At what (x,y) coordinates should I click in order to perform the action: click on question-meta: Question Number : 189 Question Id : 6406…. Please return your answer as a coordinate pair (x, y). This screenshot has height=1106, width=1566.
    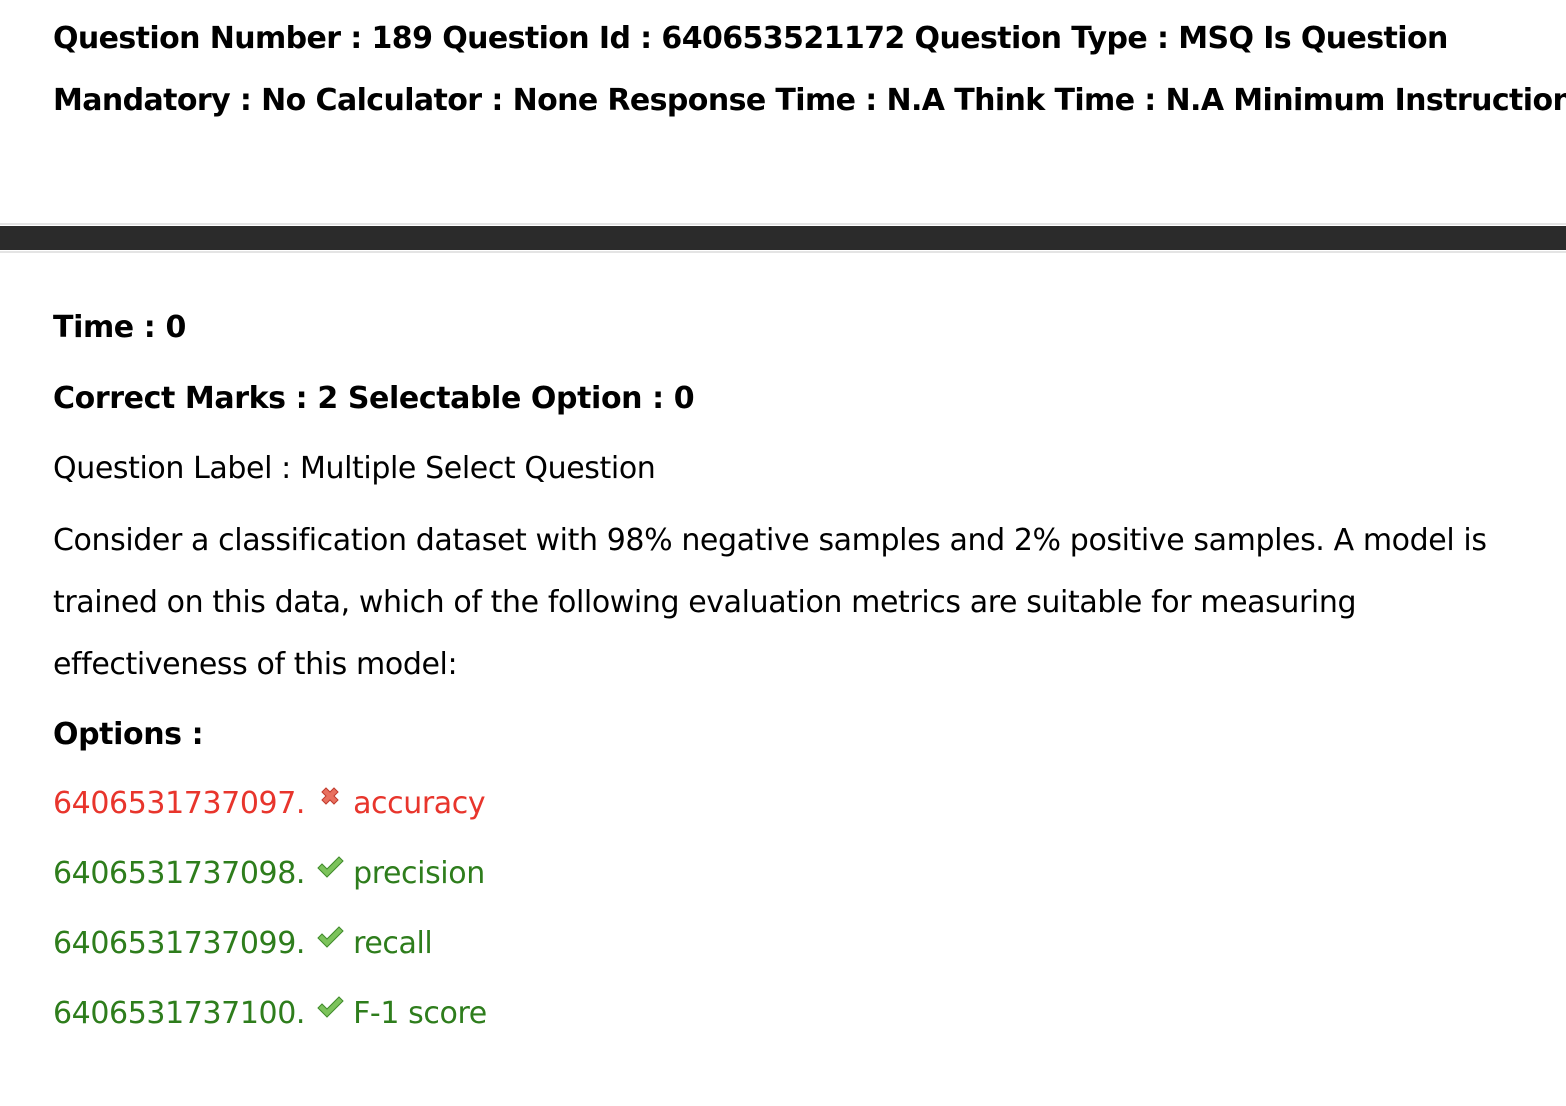
    Looking at the image, I should click on (809, 70).